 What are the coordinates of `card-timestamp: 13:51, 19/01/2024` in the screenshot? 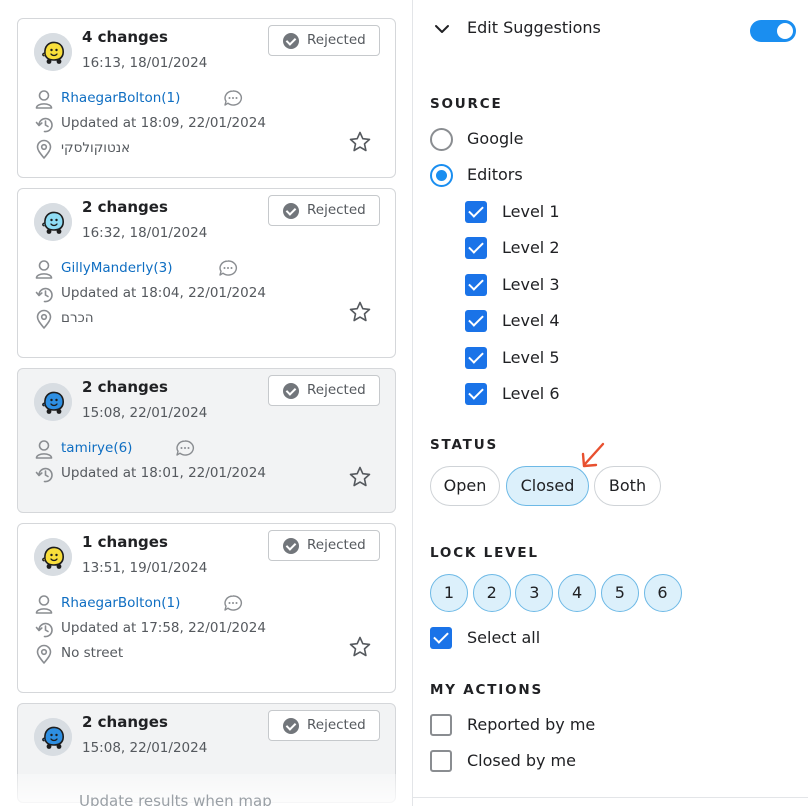 It's located at (145, 568).